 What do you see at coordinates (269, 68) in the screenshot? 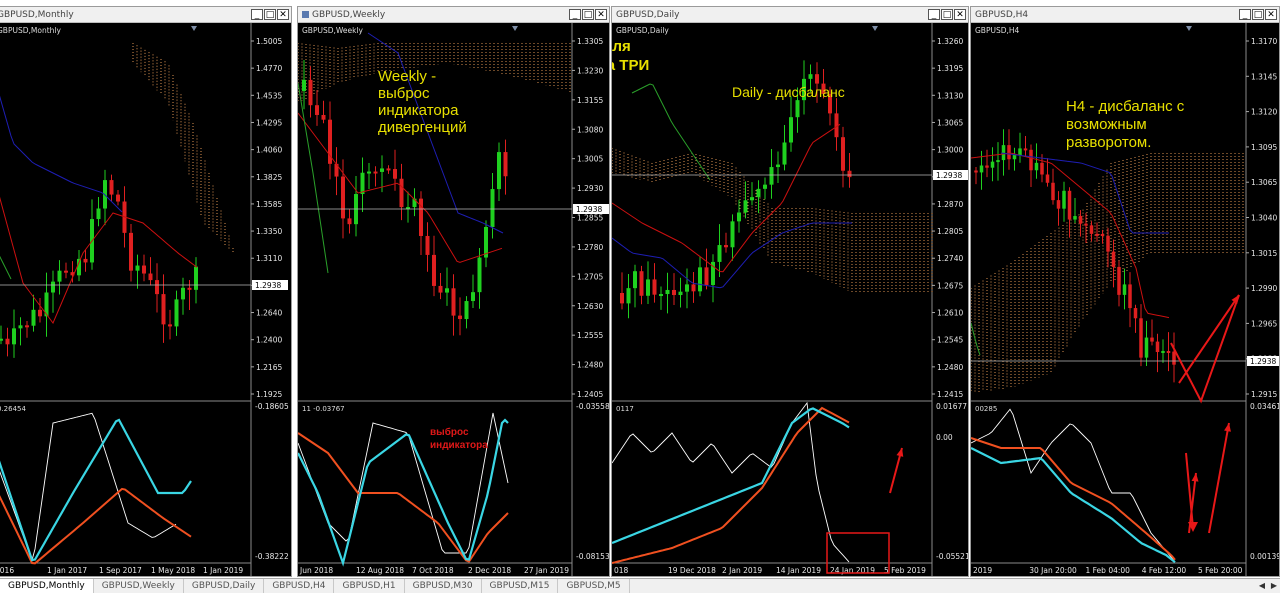
I see `price-tick-label: 1.4770` at bounding box center [269, 68].